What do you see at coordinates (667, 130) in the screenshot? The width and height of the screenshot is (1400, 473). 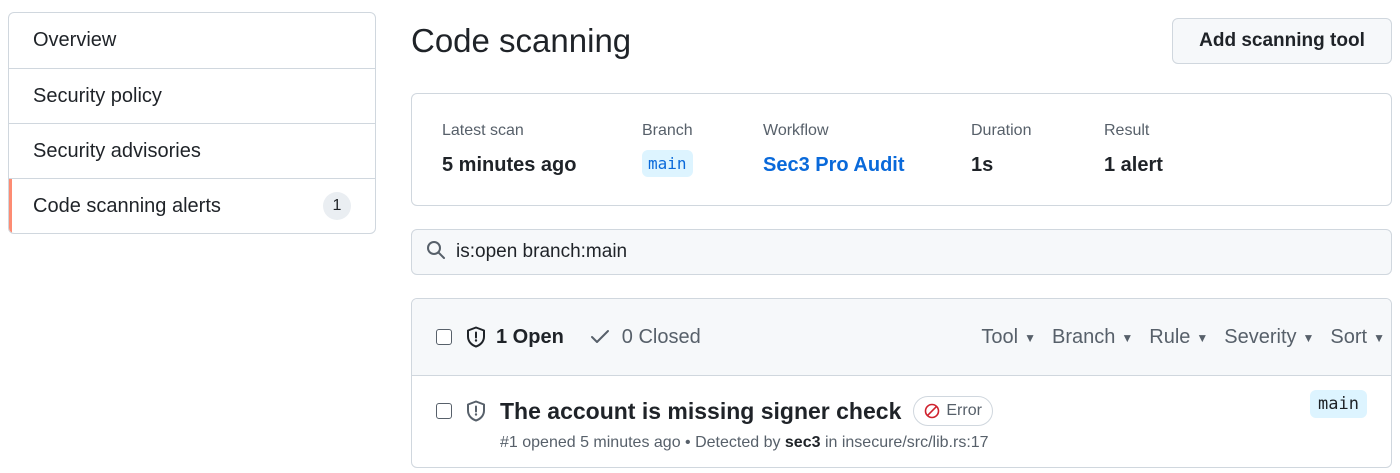 I see `branch-label: Branch` at bounding box center [667, 130].